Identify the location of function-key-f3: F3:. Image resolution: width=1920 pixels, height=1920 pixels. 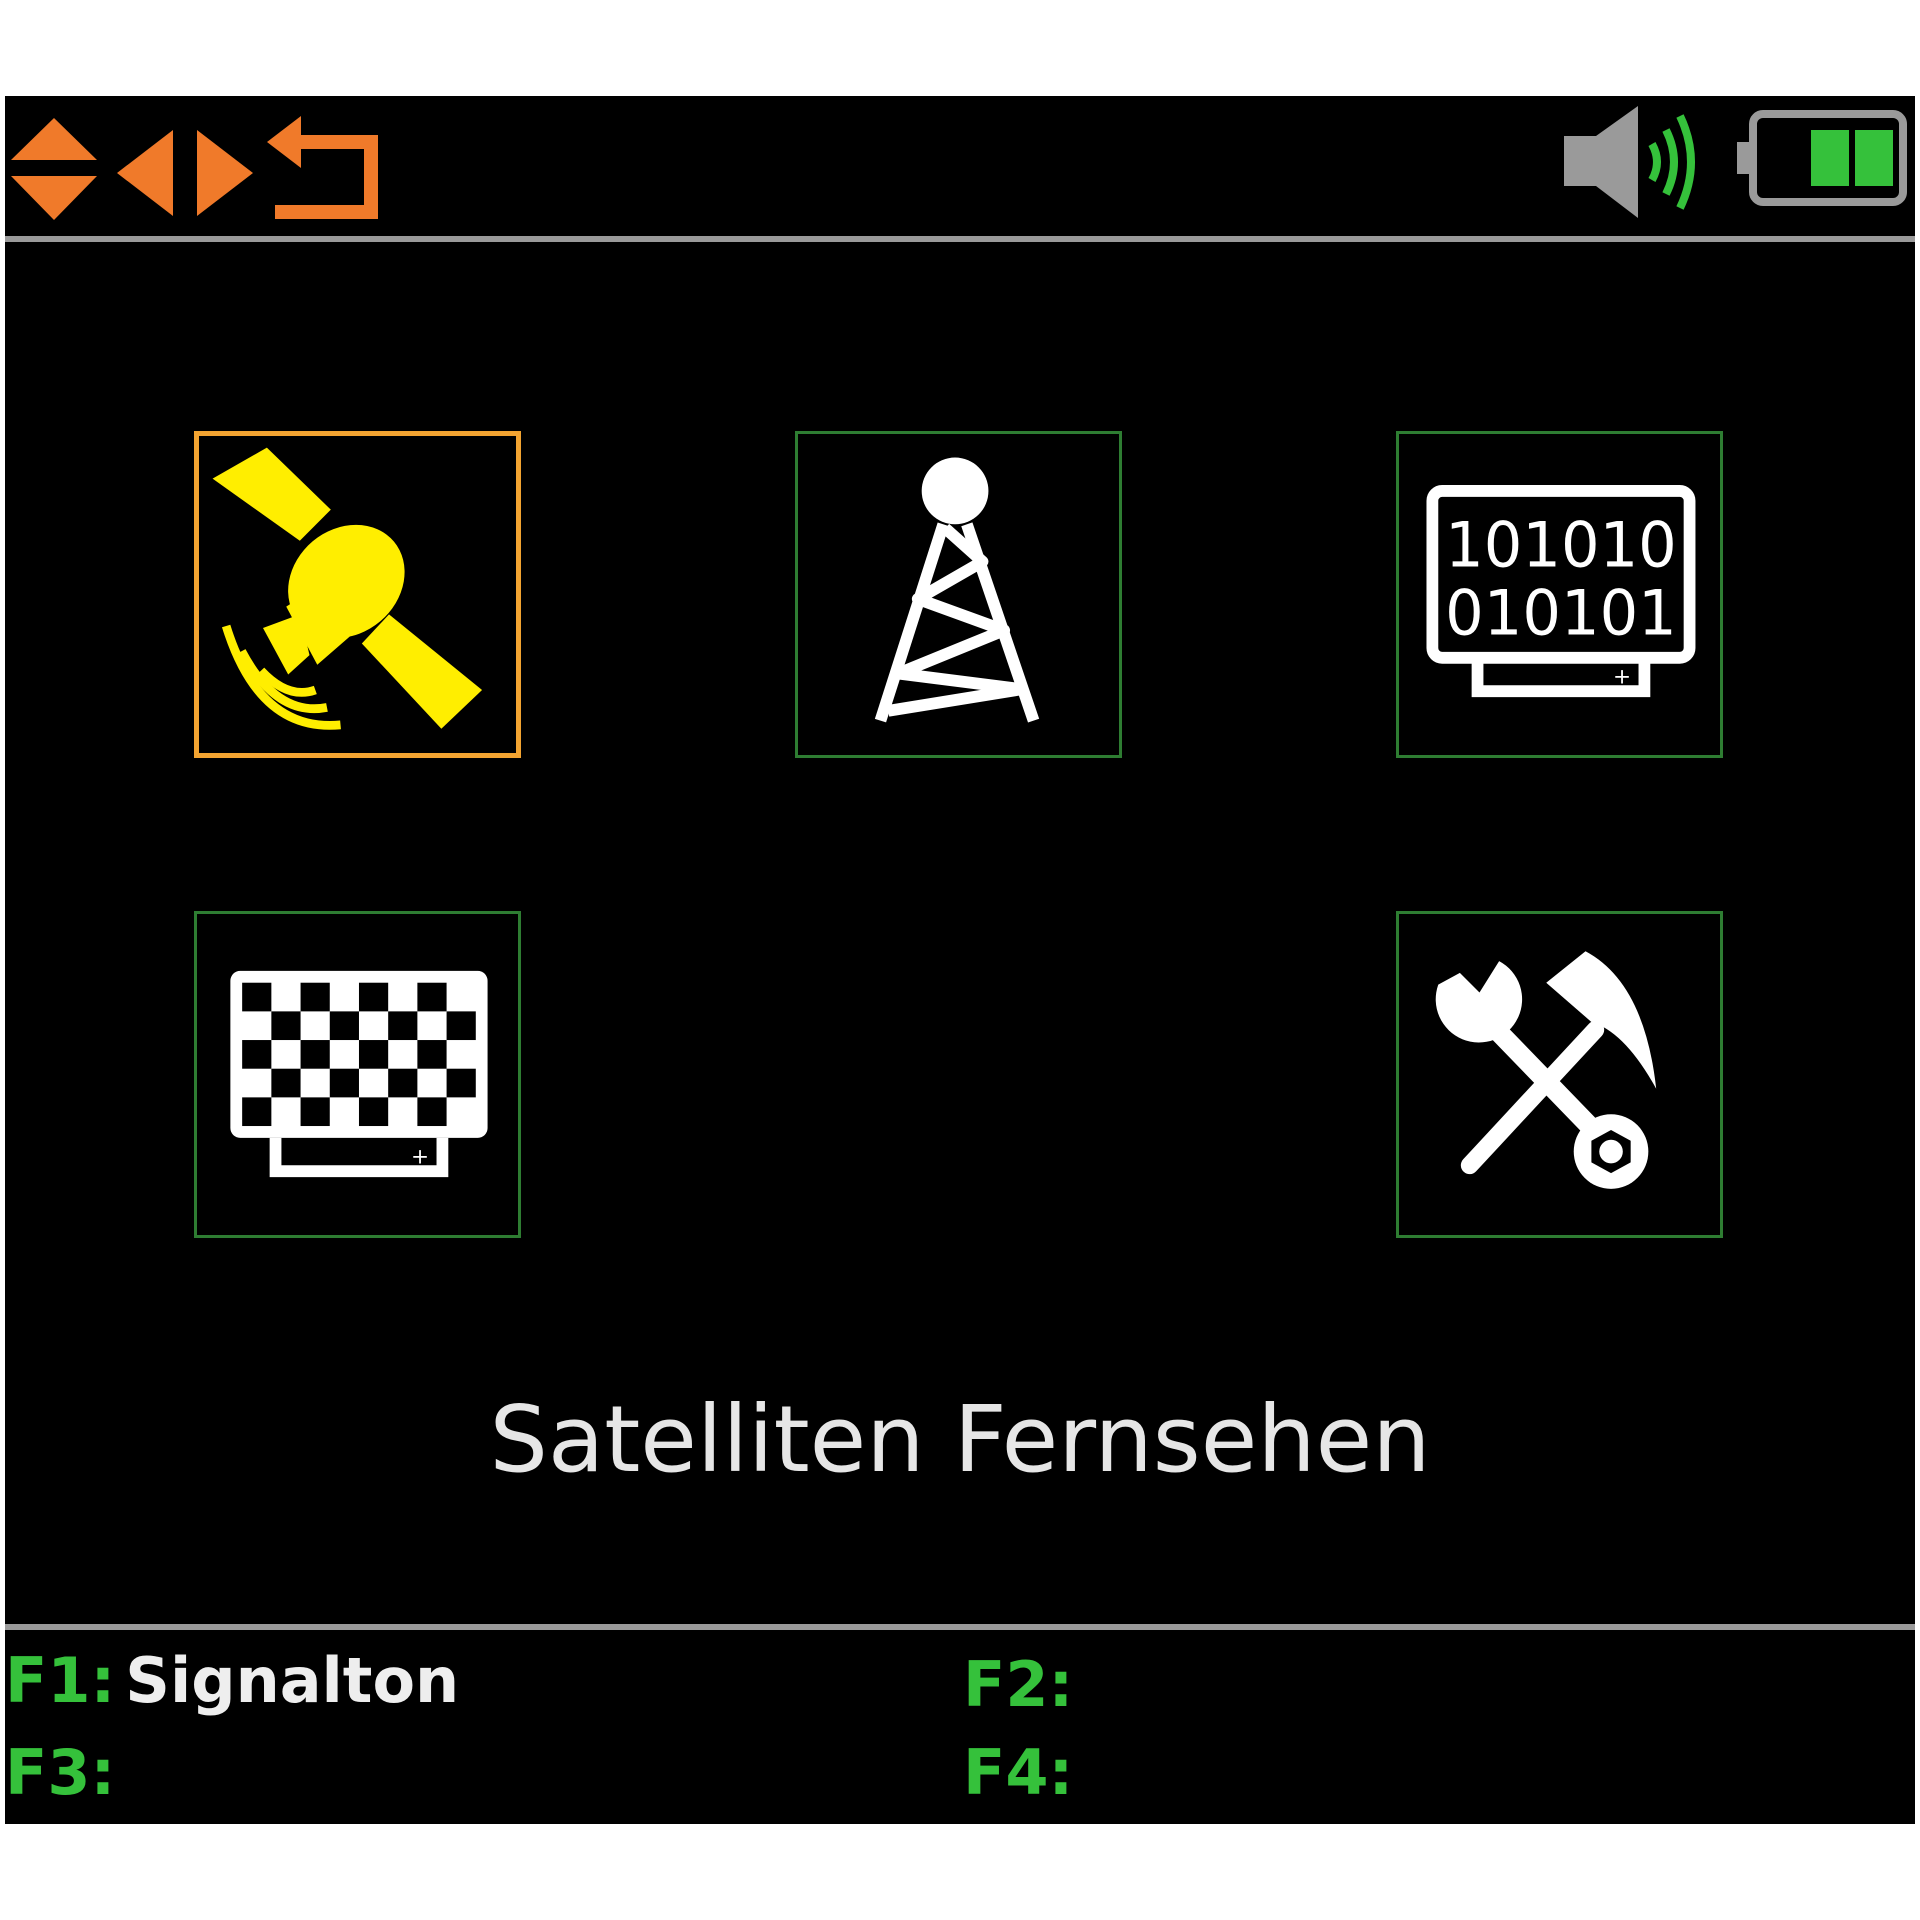
(65, 1773).